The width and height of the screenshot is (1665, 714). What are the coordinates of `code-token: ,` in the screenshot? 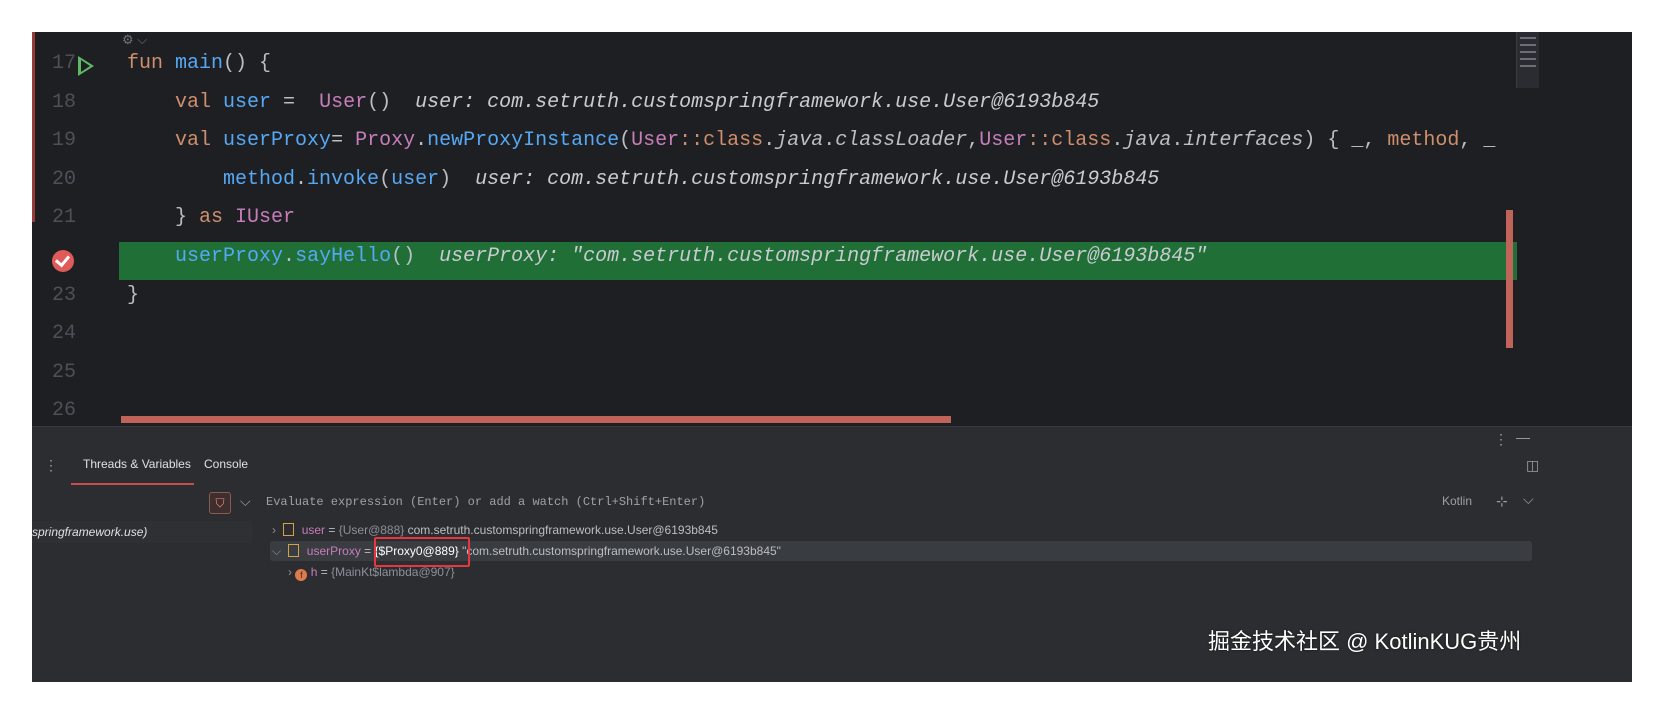 It's located at (973, 141).